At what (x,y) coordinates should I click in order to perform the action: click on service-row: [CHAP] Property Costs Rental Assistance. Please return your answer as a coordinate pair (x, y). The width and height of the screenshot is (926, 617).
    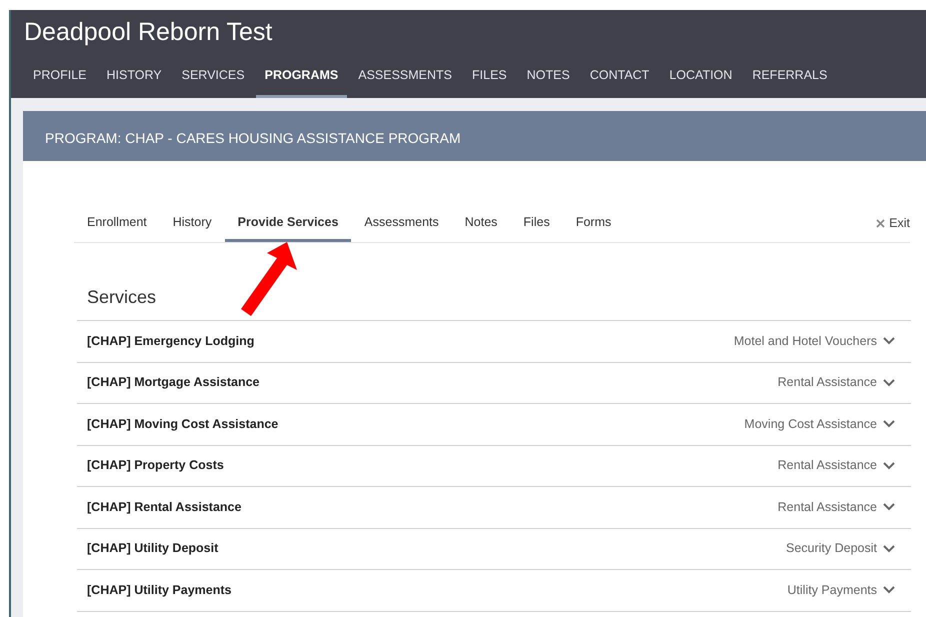
    Looking at the image, I should click on (494, 467).